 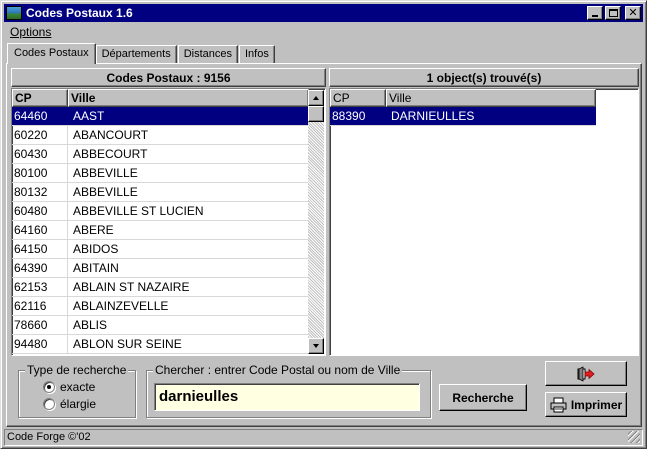 What do you see at coordinates (160, 116) in the screenshot?
I see `table-row: 64460 AAST` at bounding box center [160, 116].